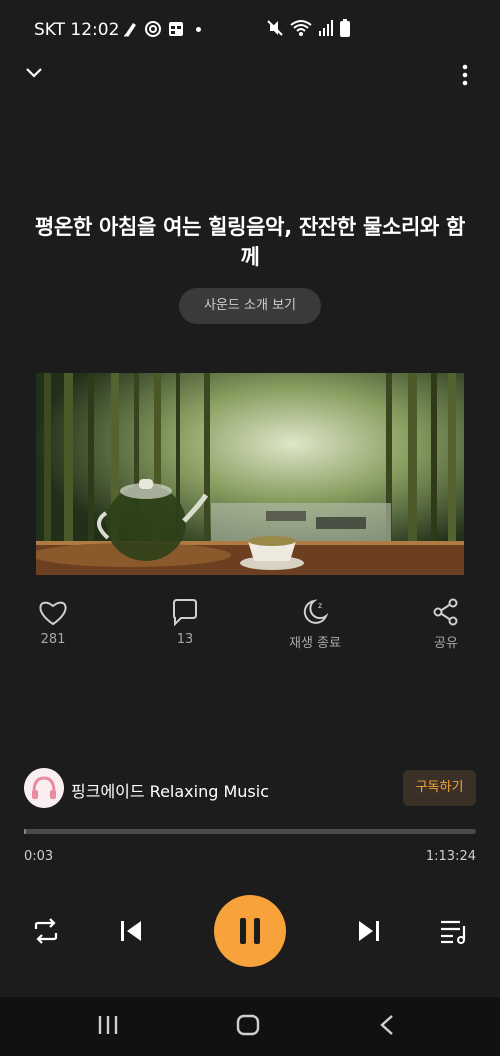  I want to click on share-action: 공유, so click(446, 624).